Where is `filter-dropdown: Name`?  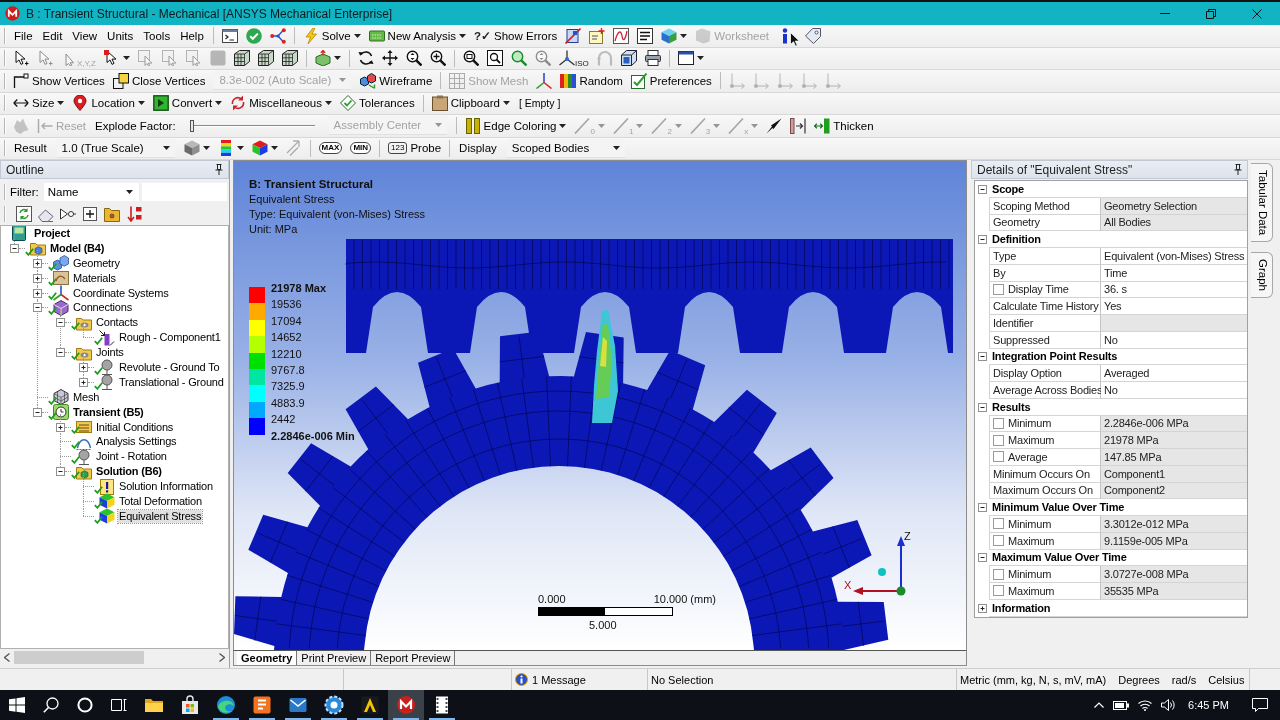 filter-dropdown: Name is located at coordinates (91, 192).